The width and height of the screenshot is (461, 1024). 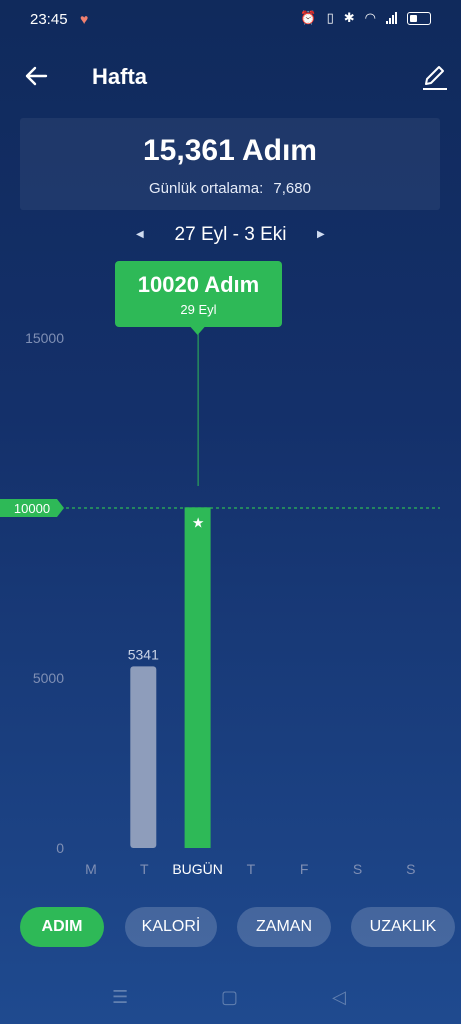 What do you see at coordinates (391, 18) in the screenshot?
I see `signal-icon` at bounding box center [391, 18].